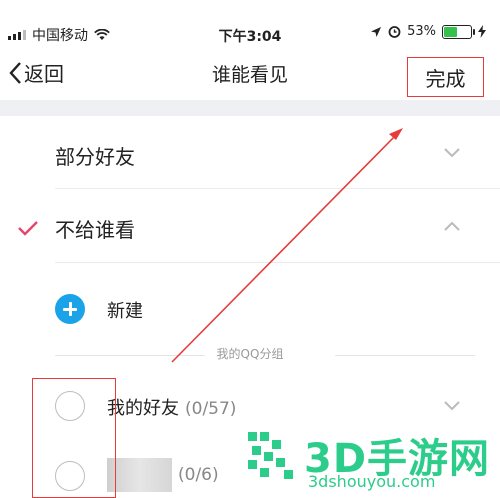 The image size is (500, 498). What do you see at coordinates (372, 458) in the screenshot?
I see `watermark: 3D手游网 3dshouyou.com` at bounding box center [372, 458].